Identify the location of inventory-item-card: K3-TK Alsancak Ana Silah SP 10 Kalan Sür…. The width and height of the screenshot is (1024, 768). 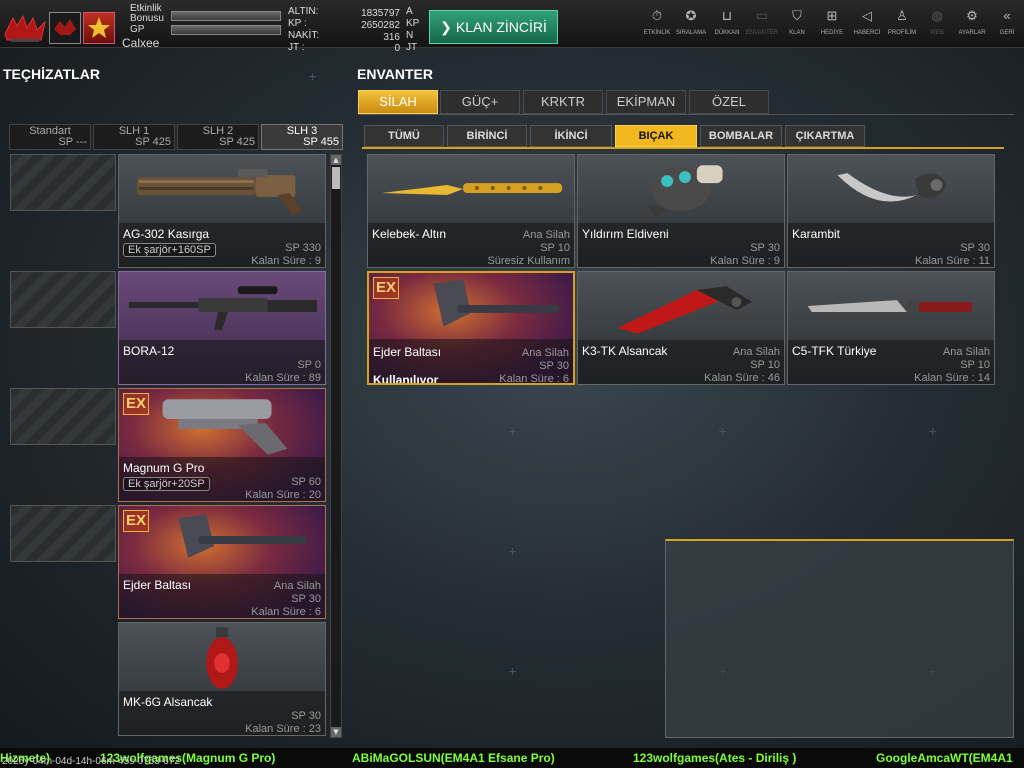
(681, 328).